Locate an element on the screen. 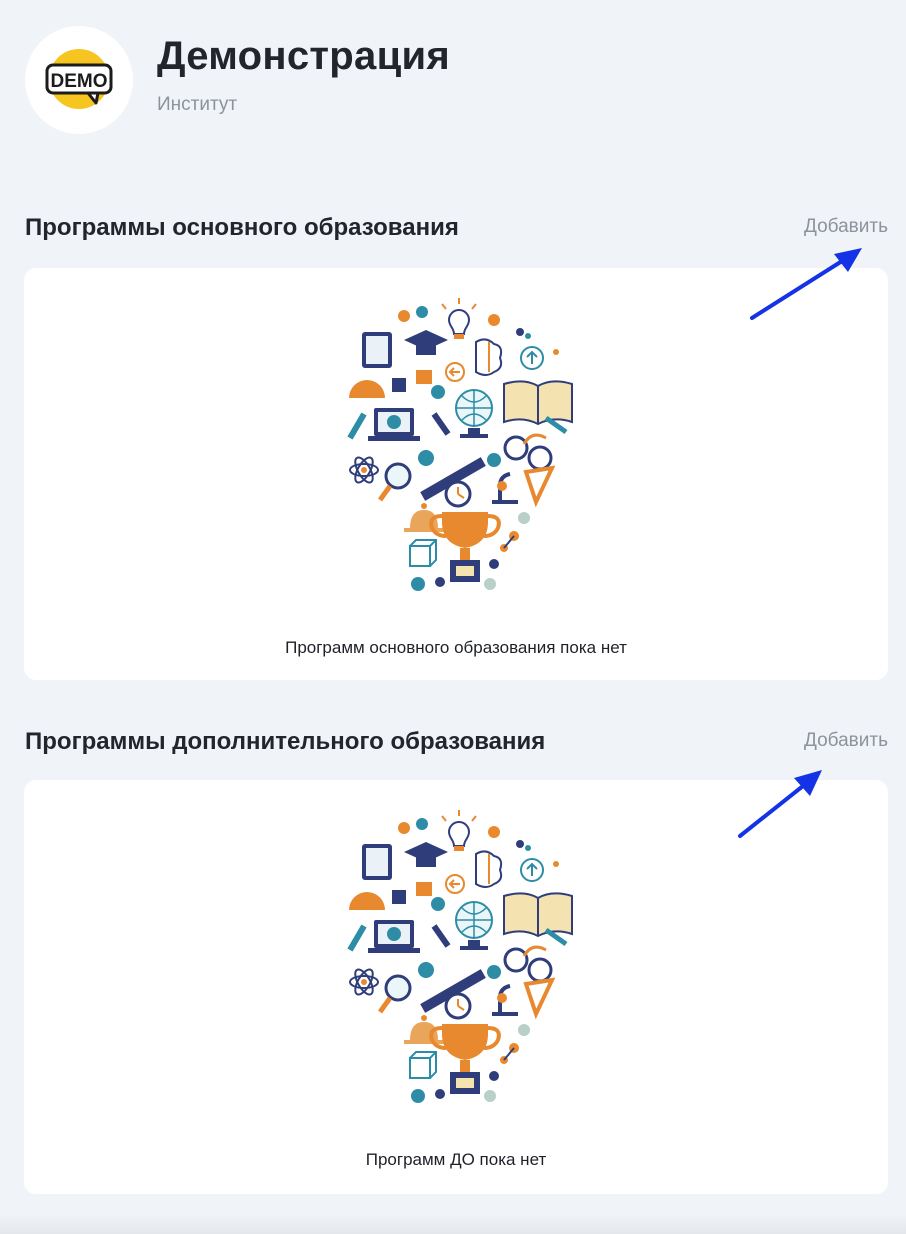 The height and width of the screenshot is (1234, 906). demo-logo-icon: DEMO is located at coordinates (79, 79).